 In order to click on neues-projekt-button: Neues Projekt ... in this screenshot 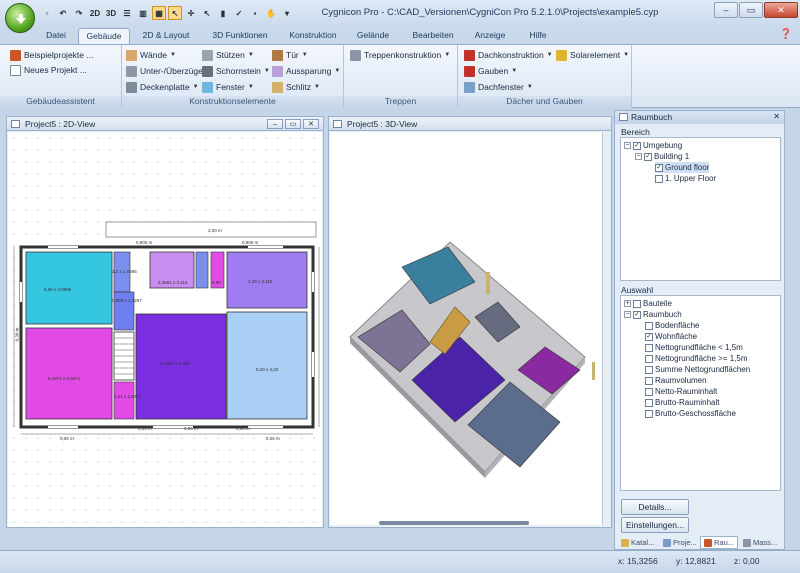, I will do `click(48, 70)`.